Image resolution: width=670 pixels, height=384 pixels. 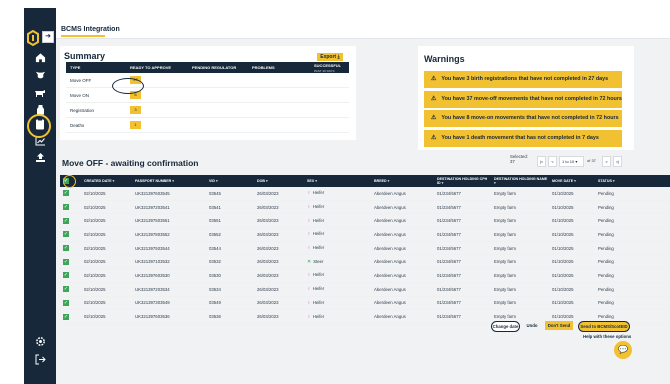 What do you see at coordinates (40, 361) in the screenshot?
I see `logout-icon` at bounding box center [40, 361].